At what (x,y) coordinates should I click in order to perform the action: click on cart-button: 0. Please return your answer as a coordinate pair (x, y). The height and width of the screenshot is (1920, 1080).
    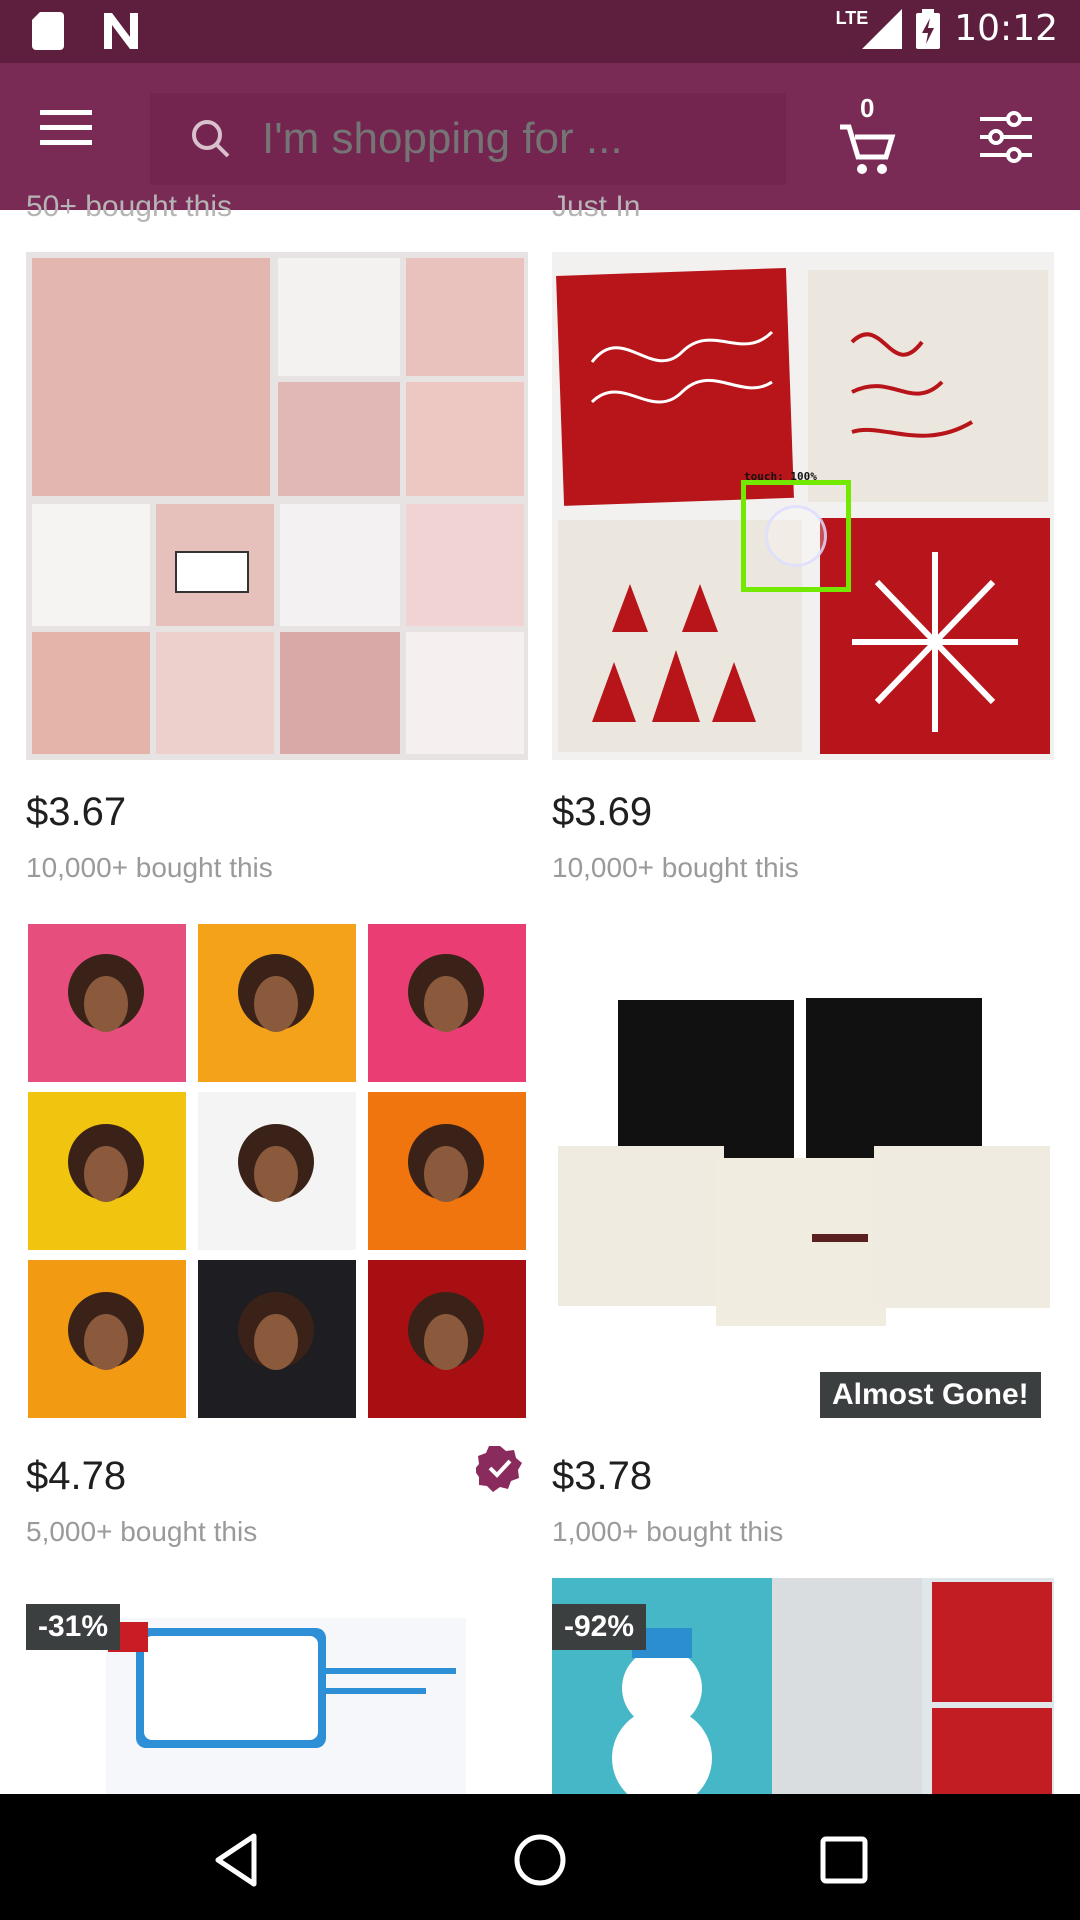
    Looking at the image, I should click on (870, 138).